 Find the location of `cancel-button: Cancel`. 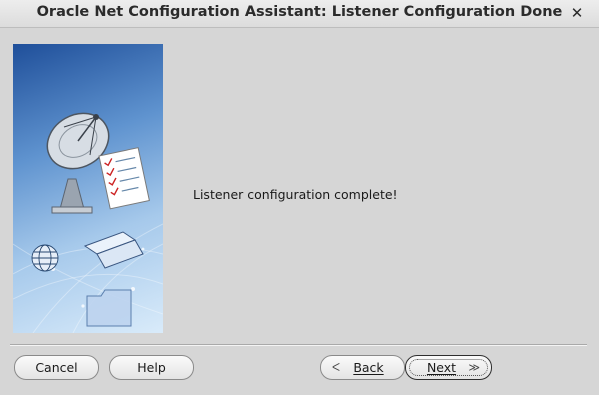

cancel-button: Cancel is located at coordinates (56, 367).